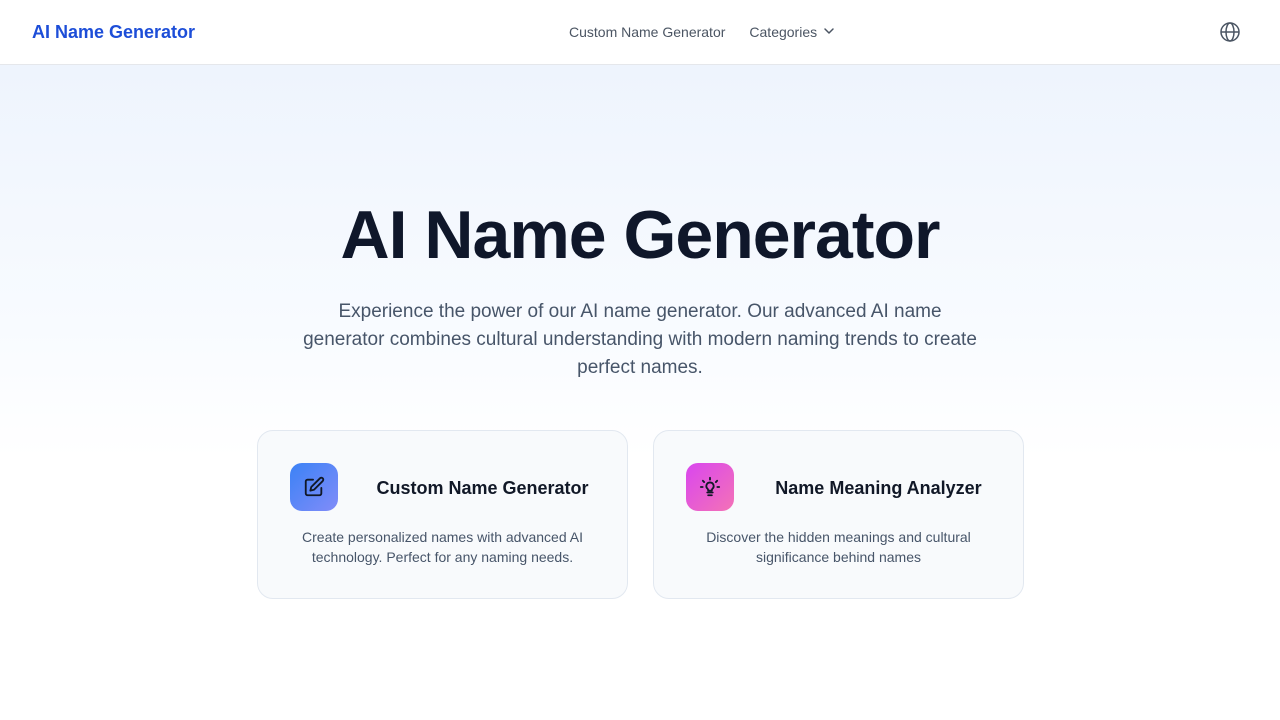 The height and width of the screenshot is (720, 1280). I want to click on brand-logo-link: AI Name Generator, so click(113, 32).